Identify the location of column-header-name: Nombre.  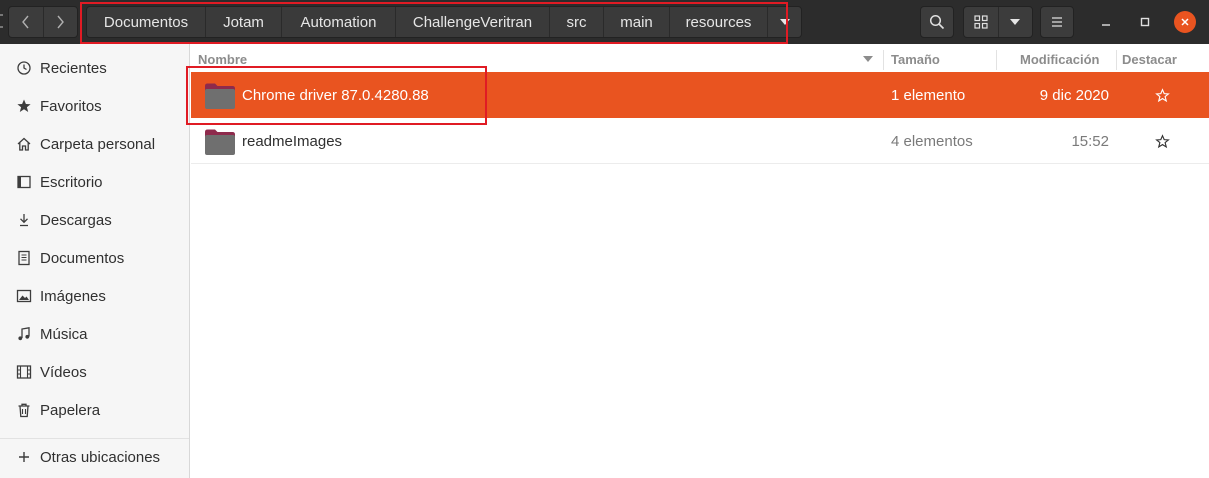
(222, 59).